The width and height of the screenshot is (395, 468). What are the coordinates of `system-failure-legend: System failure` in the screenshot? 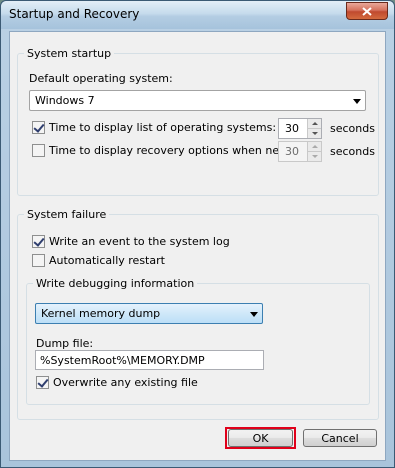 It's located at (67, 214).